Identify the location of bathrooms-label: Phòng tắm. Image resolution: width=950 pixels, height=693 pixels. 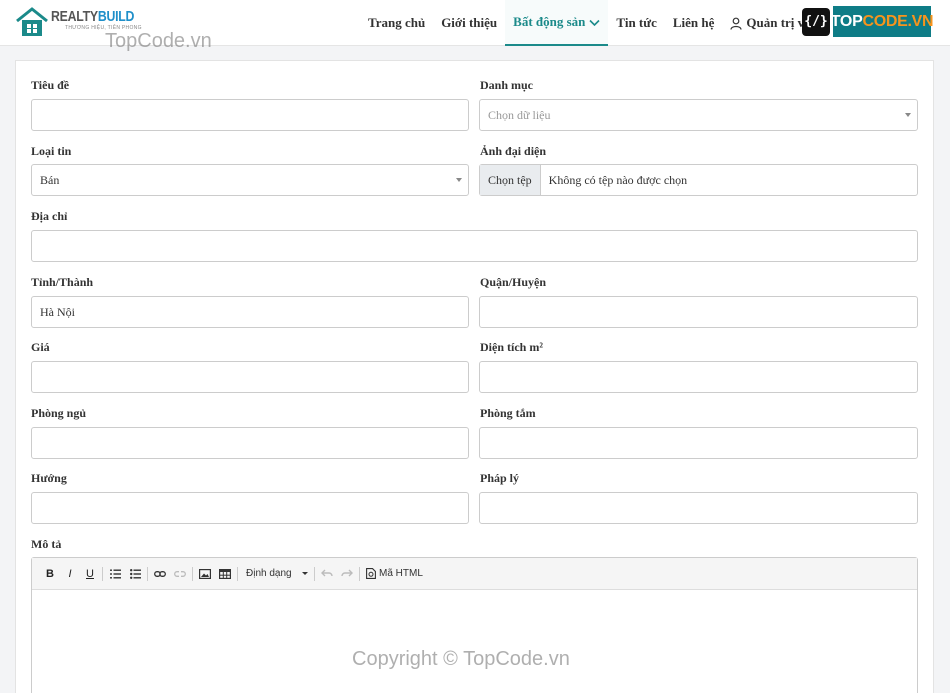
(508, 413).